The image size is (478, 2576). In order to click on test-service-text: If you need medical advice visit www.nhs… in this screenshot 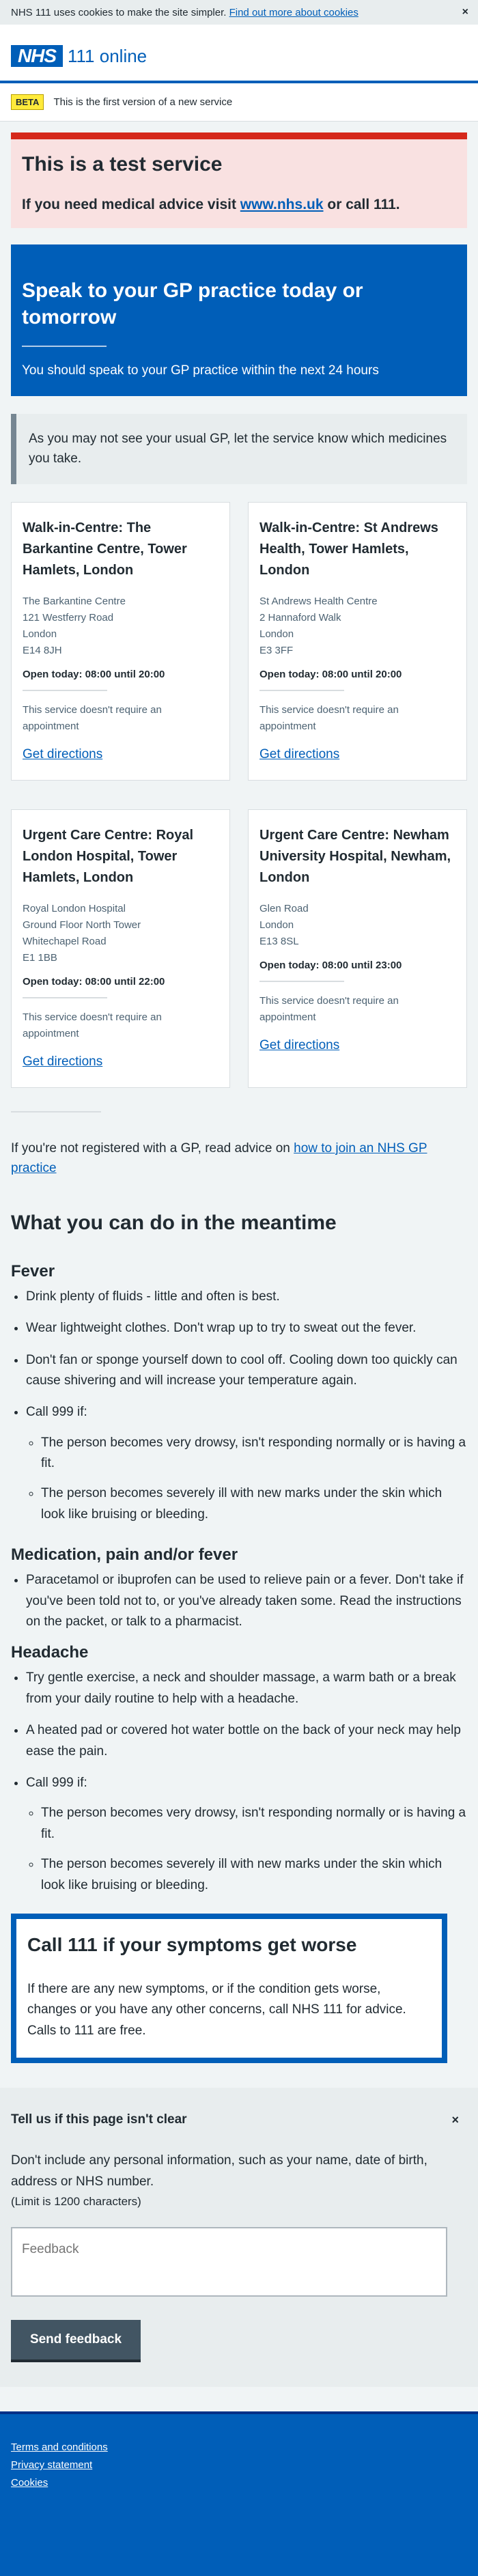, I will do `click(239, 205)`.